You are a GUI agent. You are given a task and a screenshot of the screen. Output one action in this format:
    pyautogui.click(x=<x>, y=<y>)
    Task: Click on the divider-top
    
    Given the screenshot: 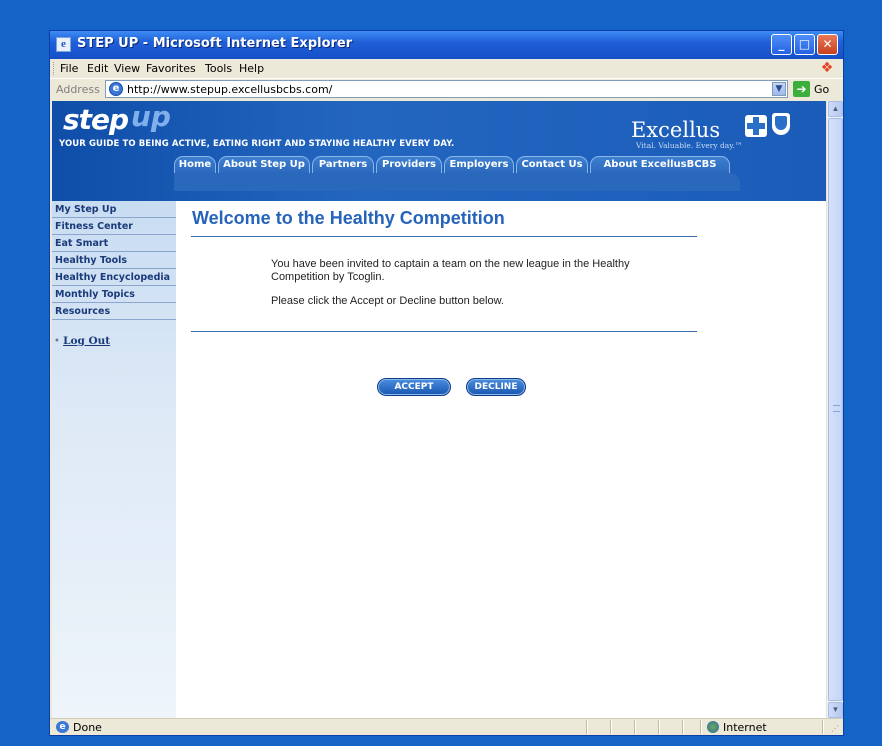 What is the action you would take?
    pyautogui.click(x=444, y=236)
    